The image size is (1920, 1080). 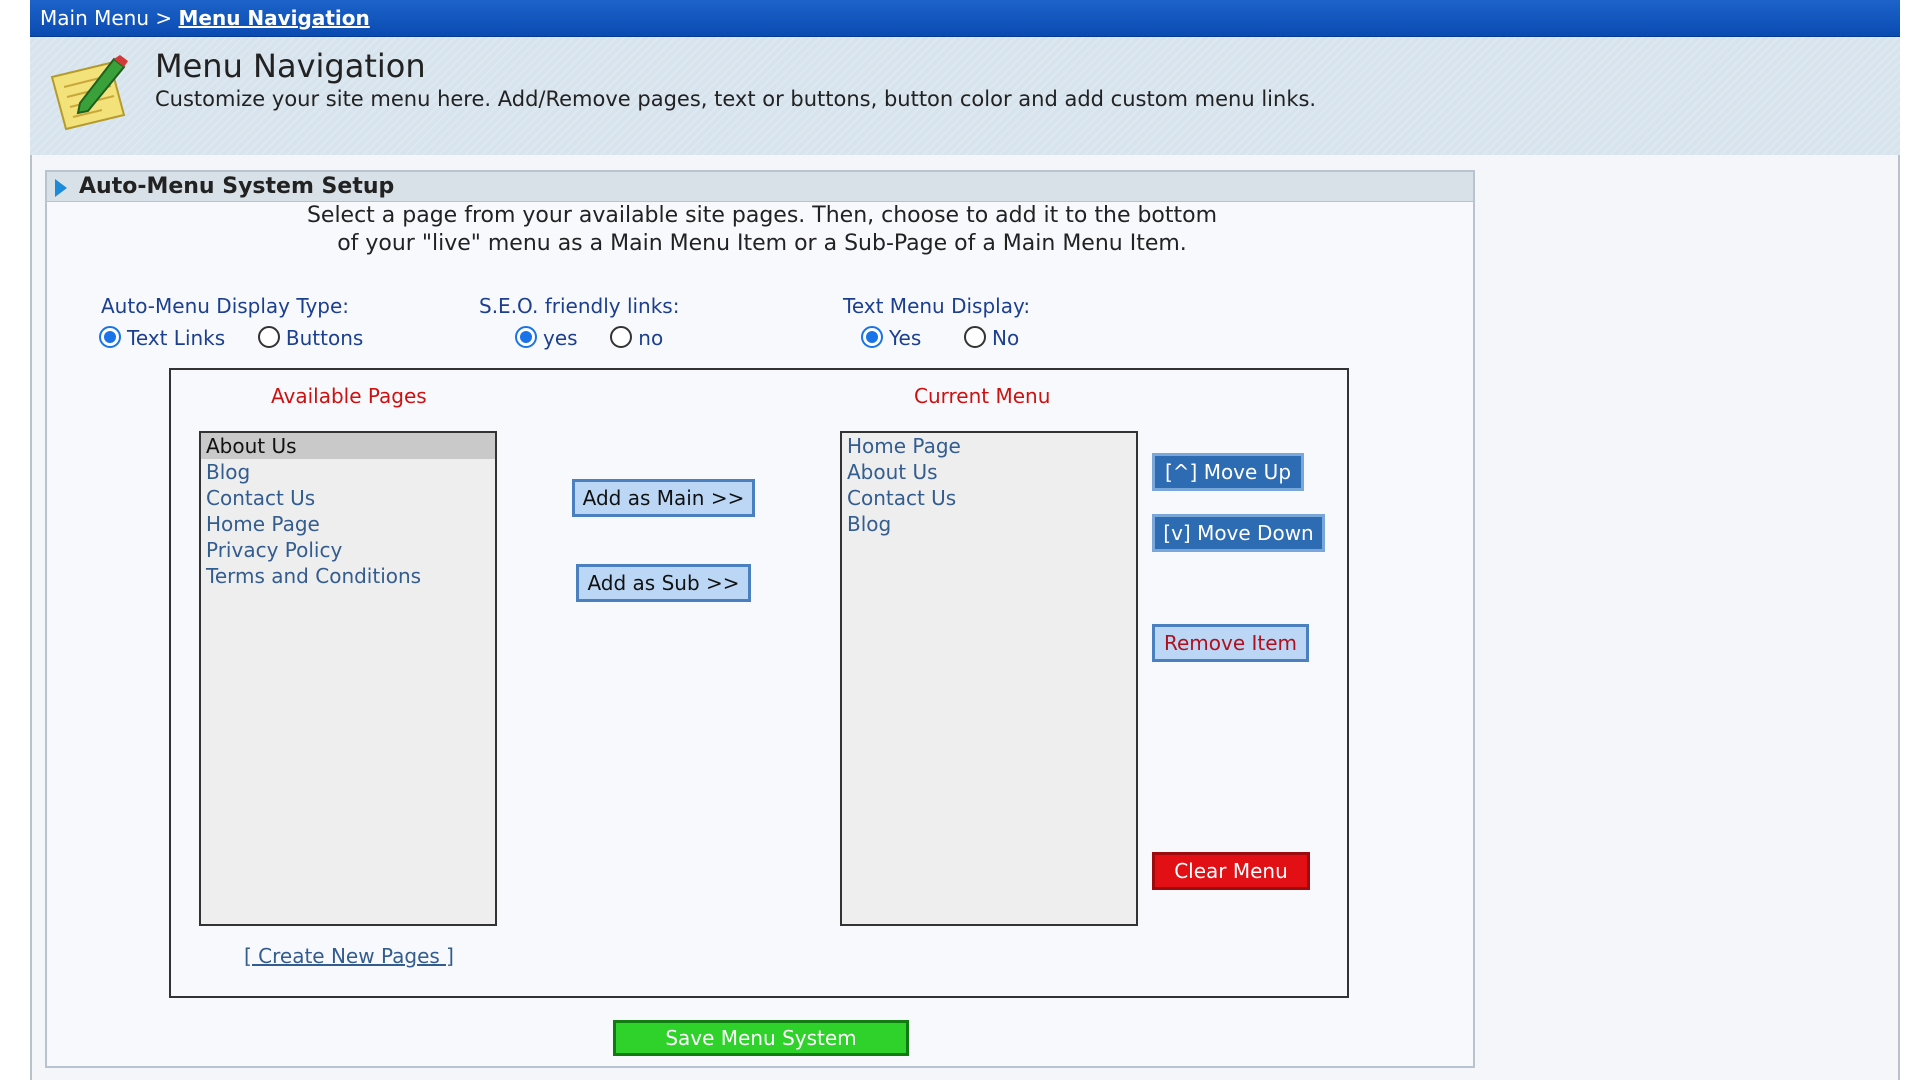 What do you see at coordinates (1238, 533) in the screenshot?
I see `move-down-button: [v] Move Down` at bounding box center [1238, 533].